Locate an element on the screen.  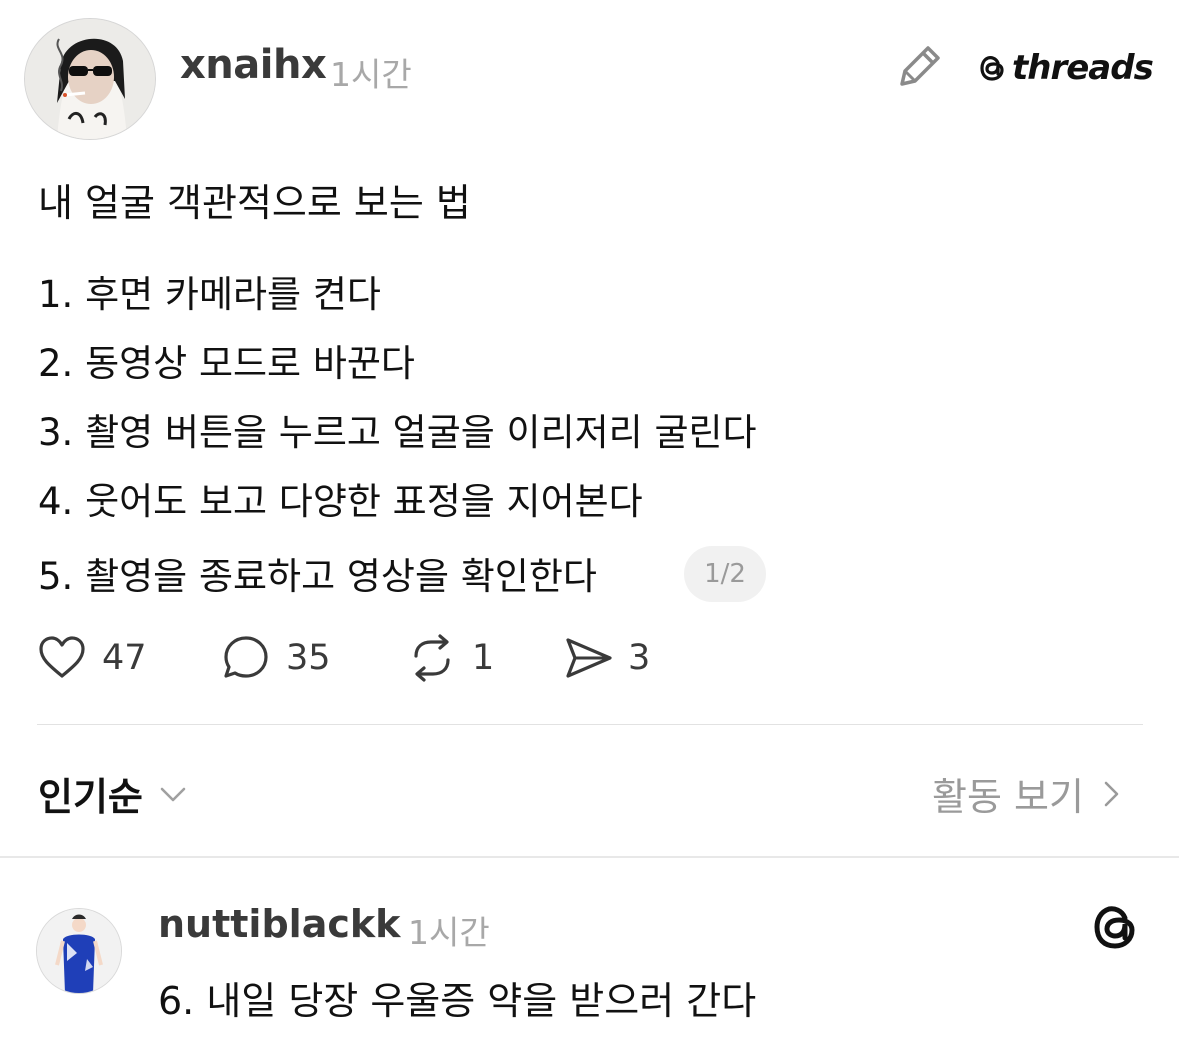
reply-time: 1시간 is located at coordinates (449, 932).